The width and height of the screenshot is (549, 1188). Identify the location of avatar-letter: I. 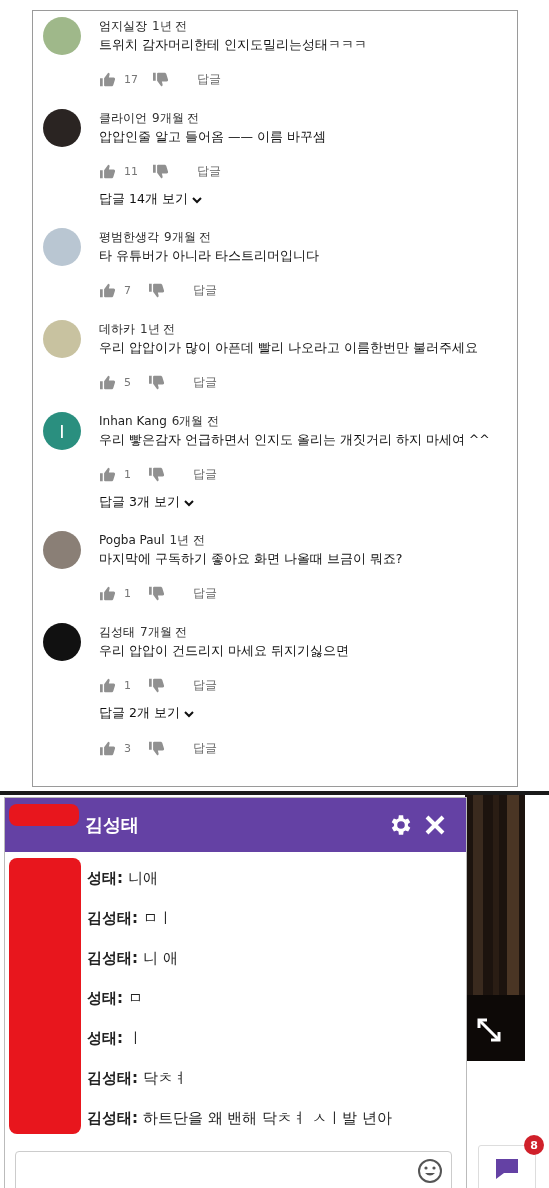
(62, 431).